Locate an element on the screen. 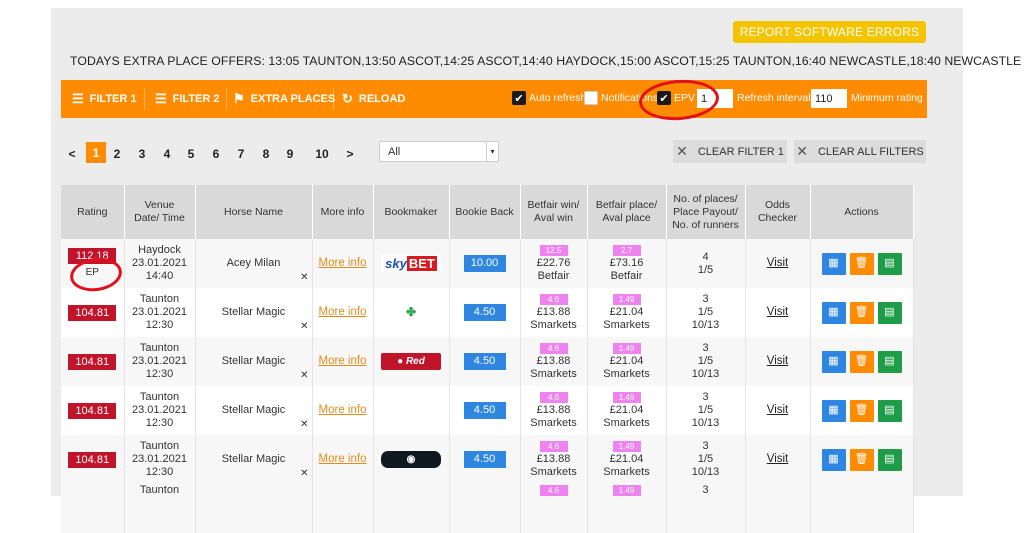 This screenshot has height=533, width=1024. extra-places-button: ⚑ EXTRA PLACES is located at coordinates (284, 99).